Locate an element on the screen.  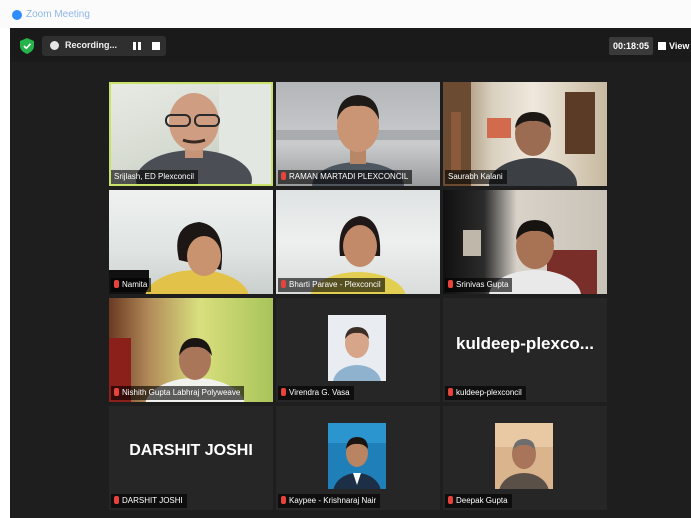
participant-tile: Saurabh Kalani is located at coordinates (525, 134).